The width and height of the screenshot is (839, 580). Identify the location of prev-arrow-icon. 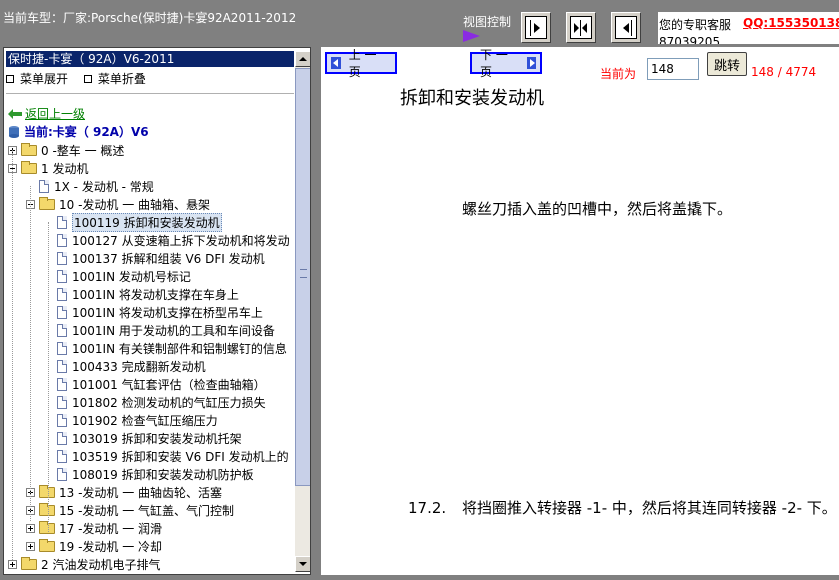
(336, 63).